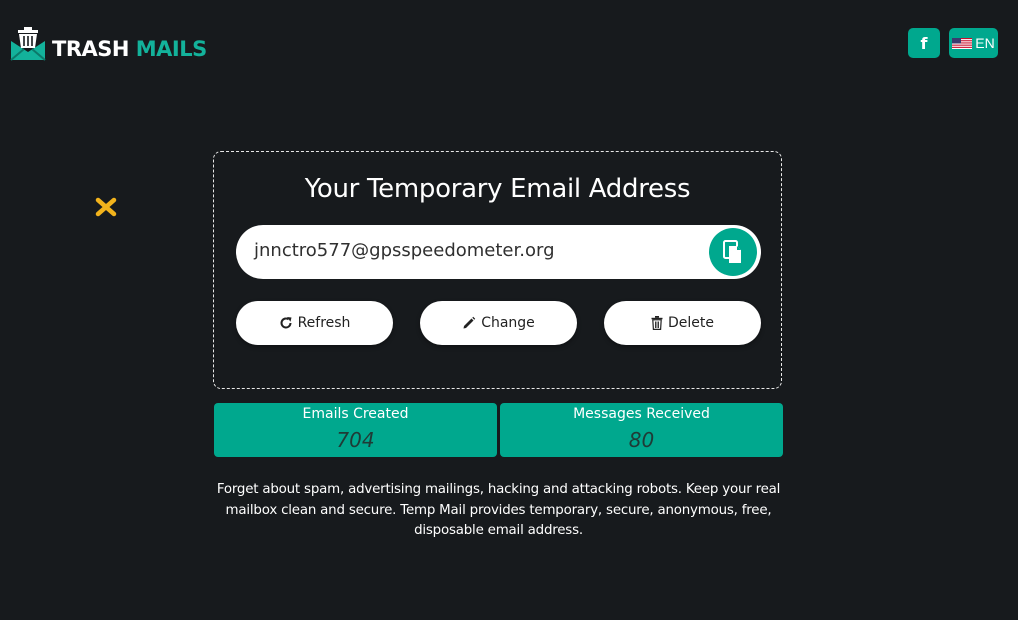 This screenshot has width=1018, height=620. What do you see at coordinates (286, 323) in the screenshot?
I see `refresh-icon` at bounding box center [286, 323].